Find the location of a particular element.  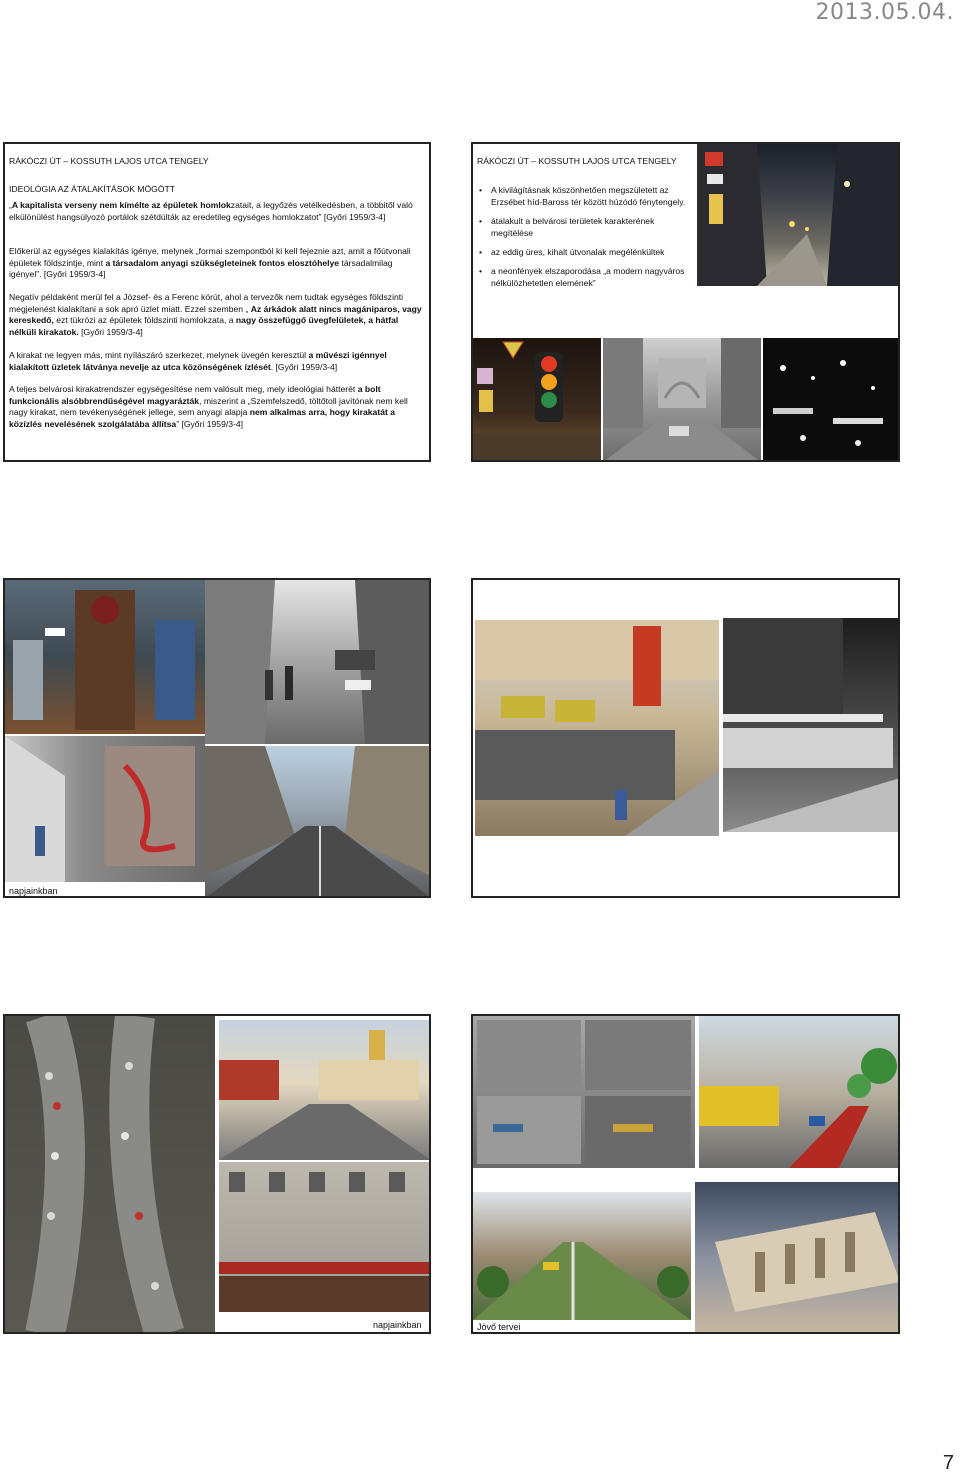

street-bw-photo is located at coordinates (682, 399).